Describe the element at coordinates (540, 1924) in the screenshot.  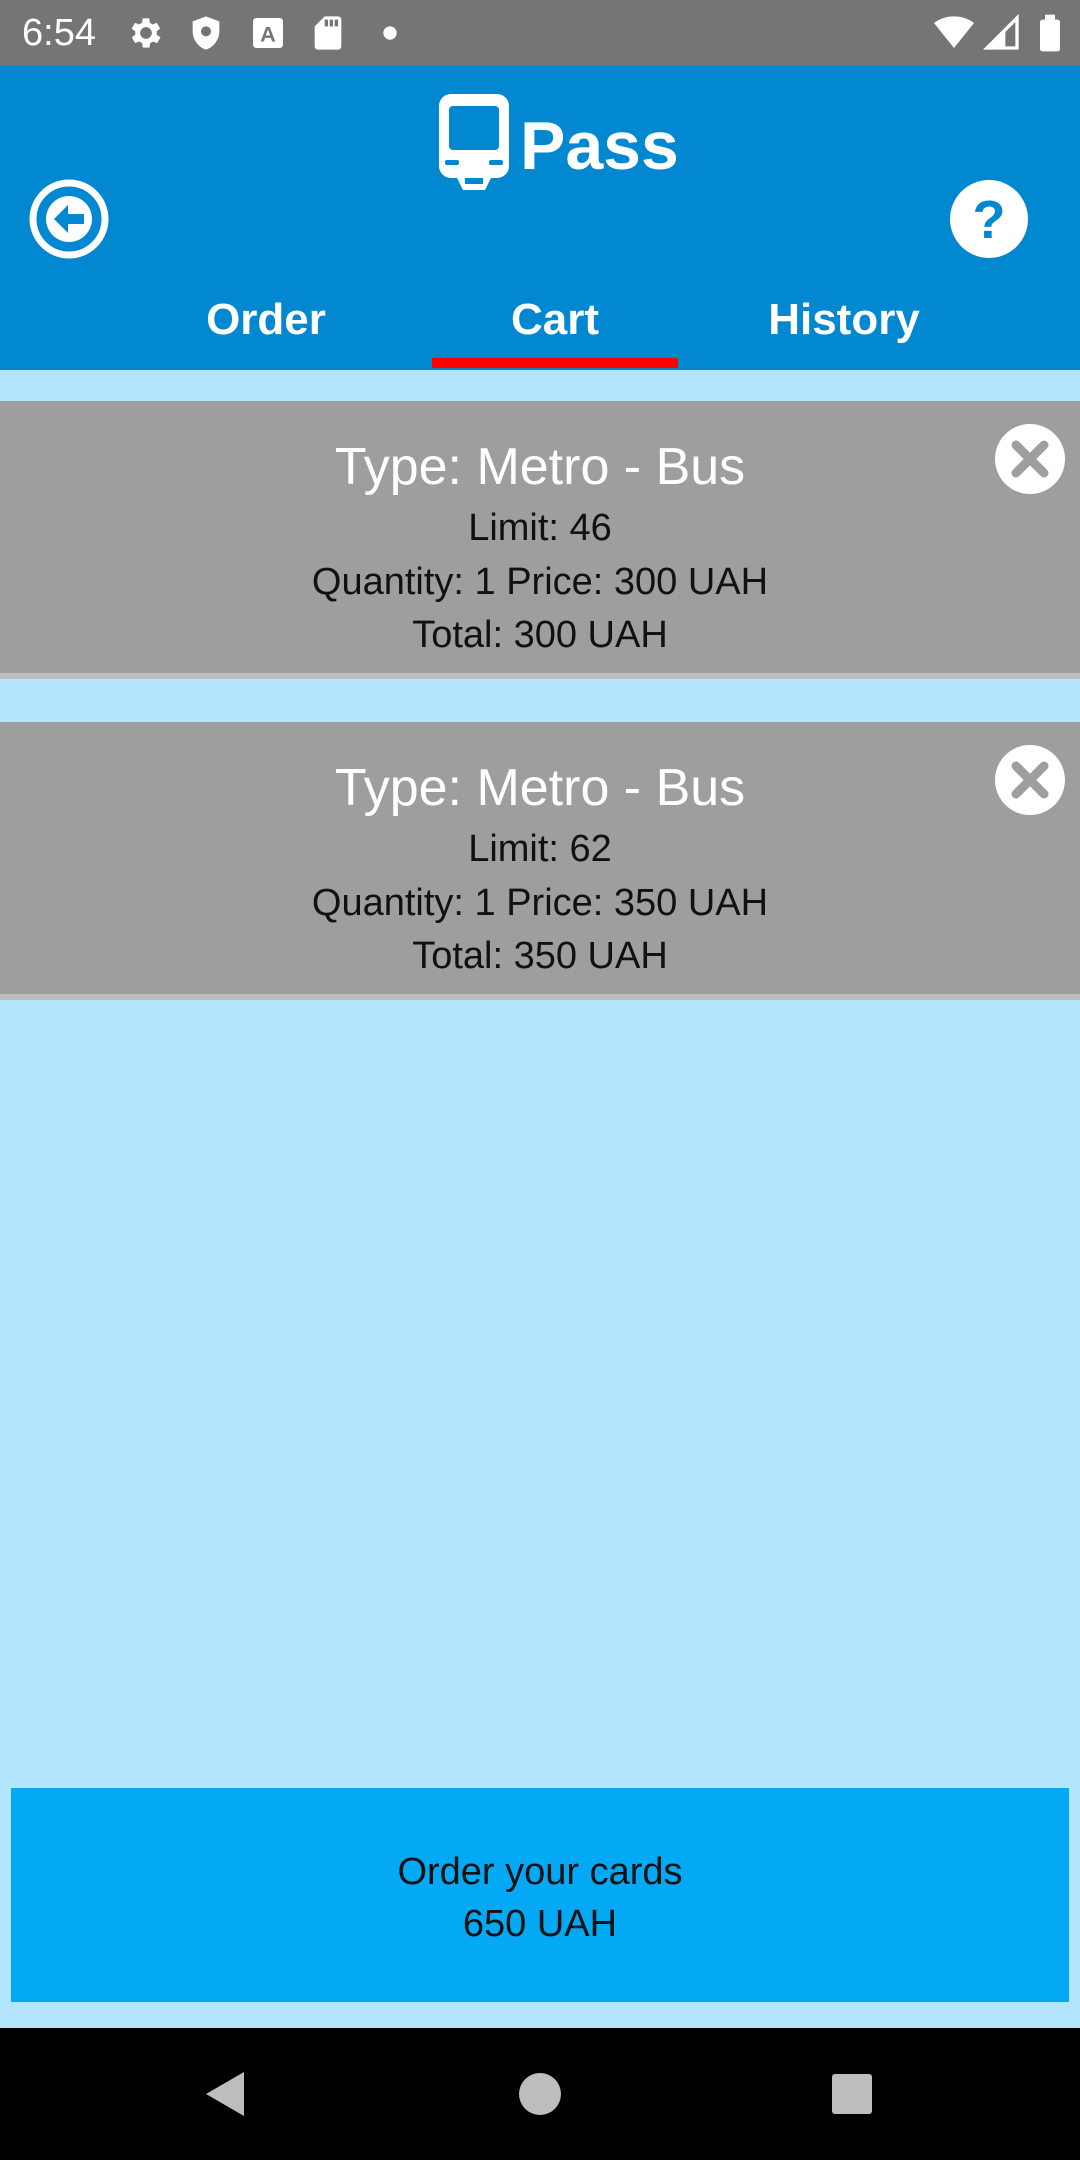
I see `order-button-total: 650 UAH` at that location.